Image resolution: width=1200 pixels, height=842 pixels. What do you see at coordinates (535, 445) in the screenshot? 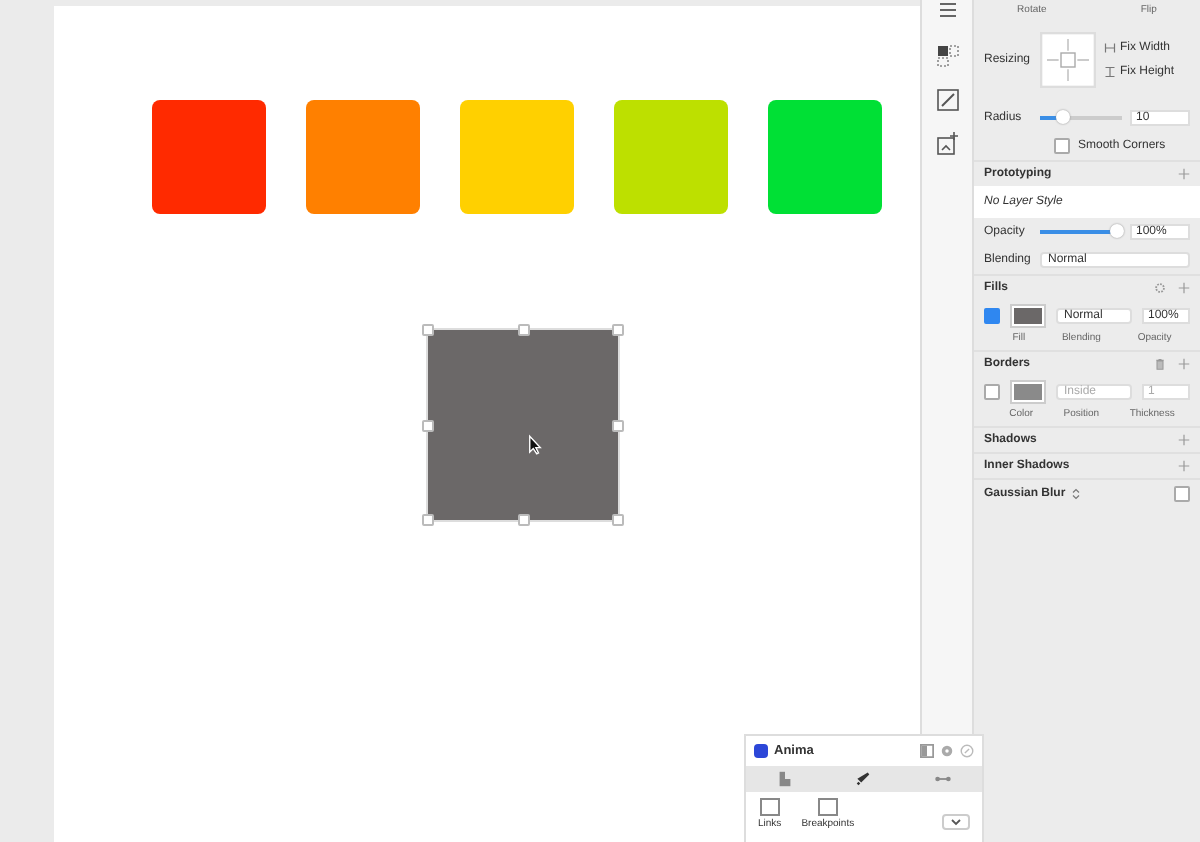
I see `cursor-icon` at bounding box center [535, 445].